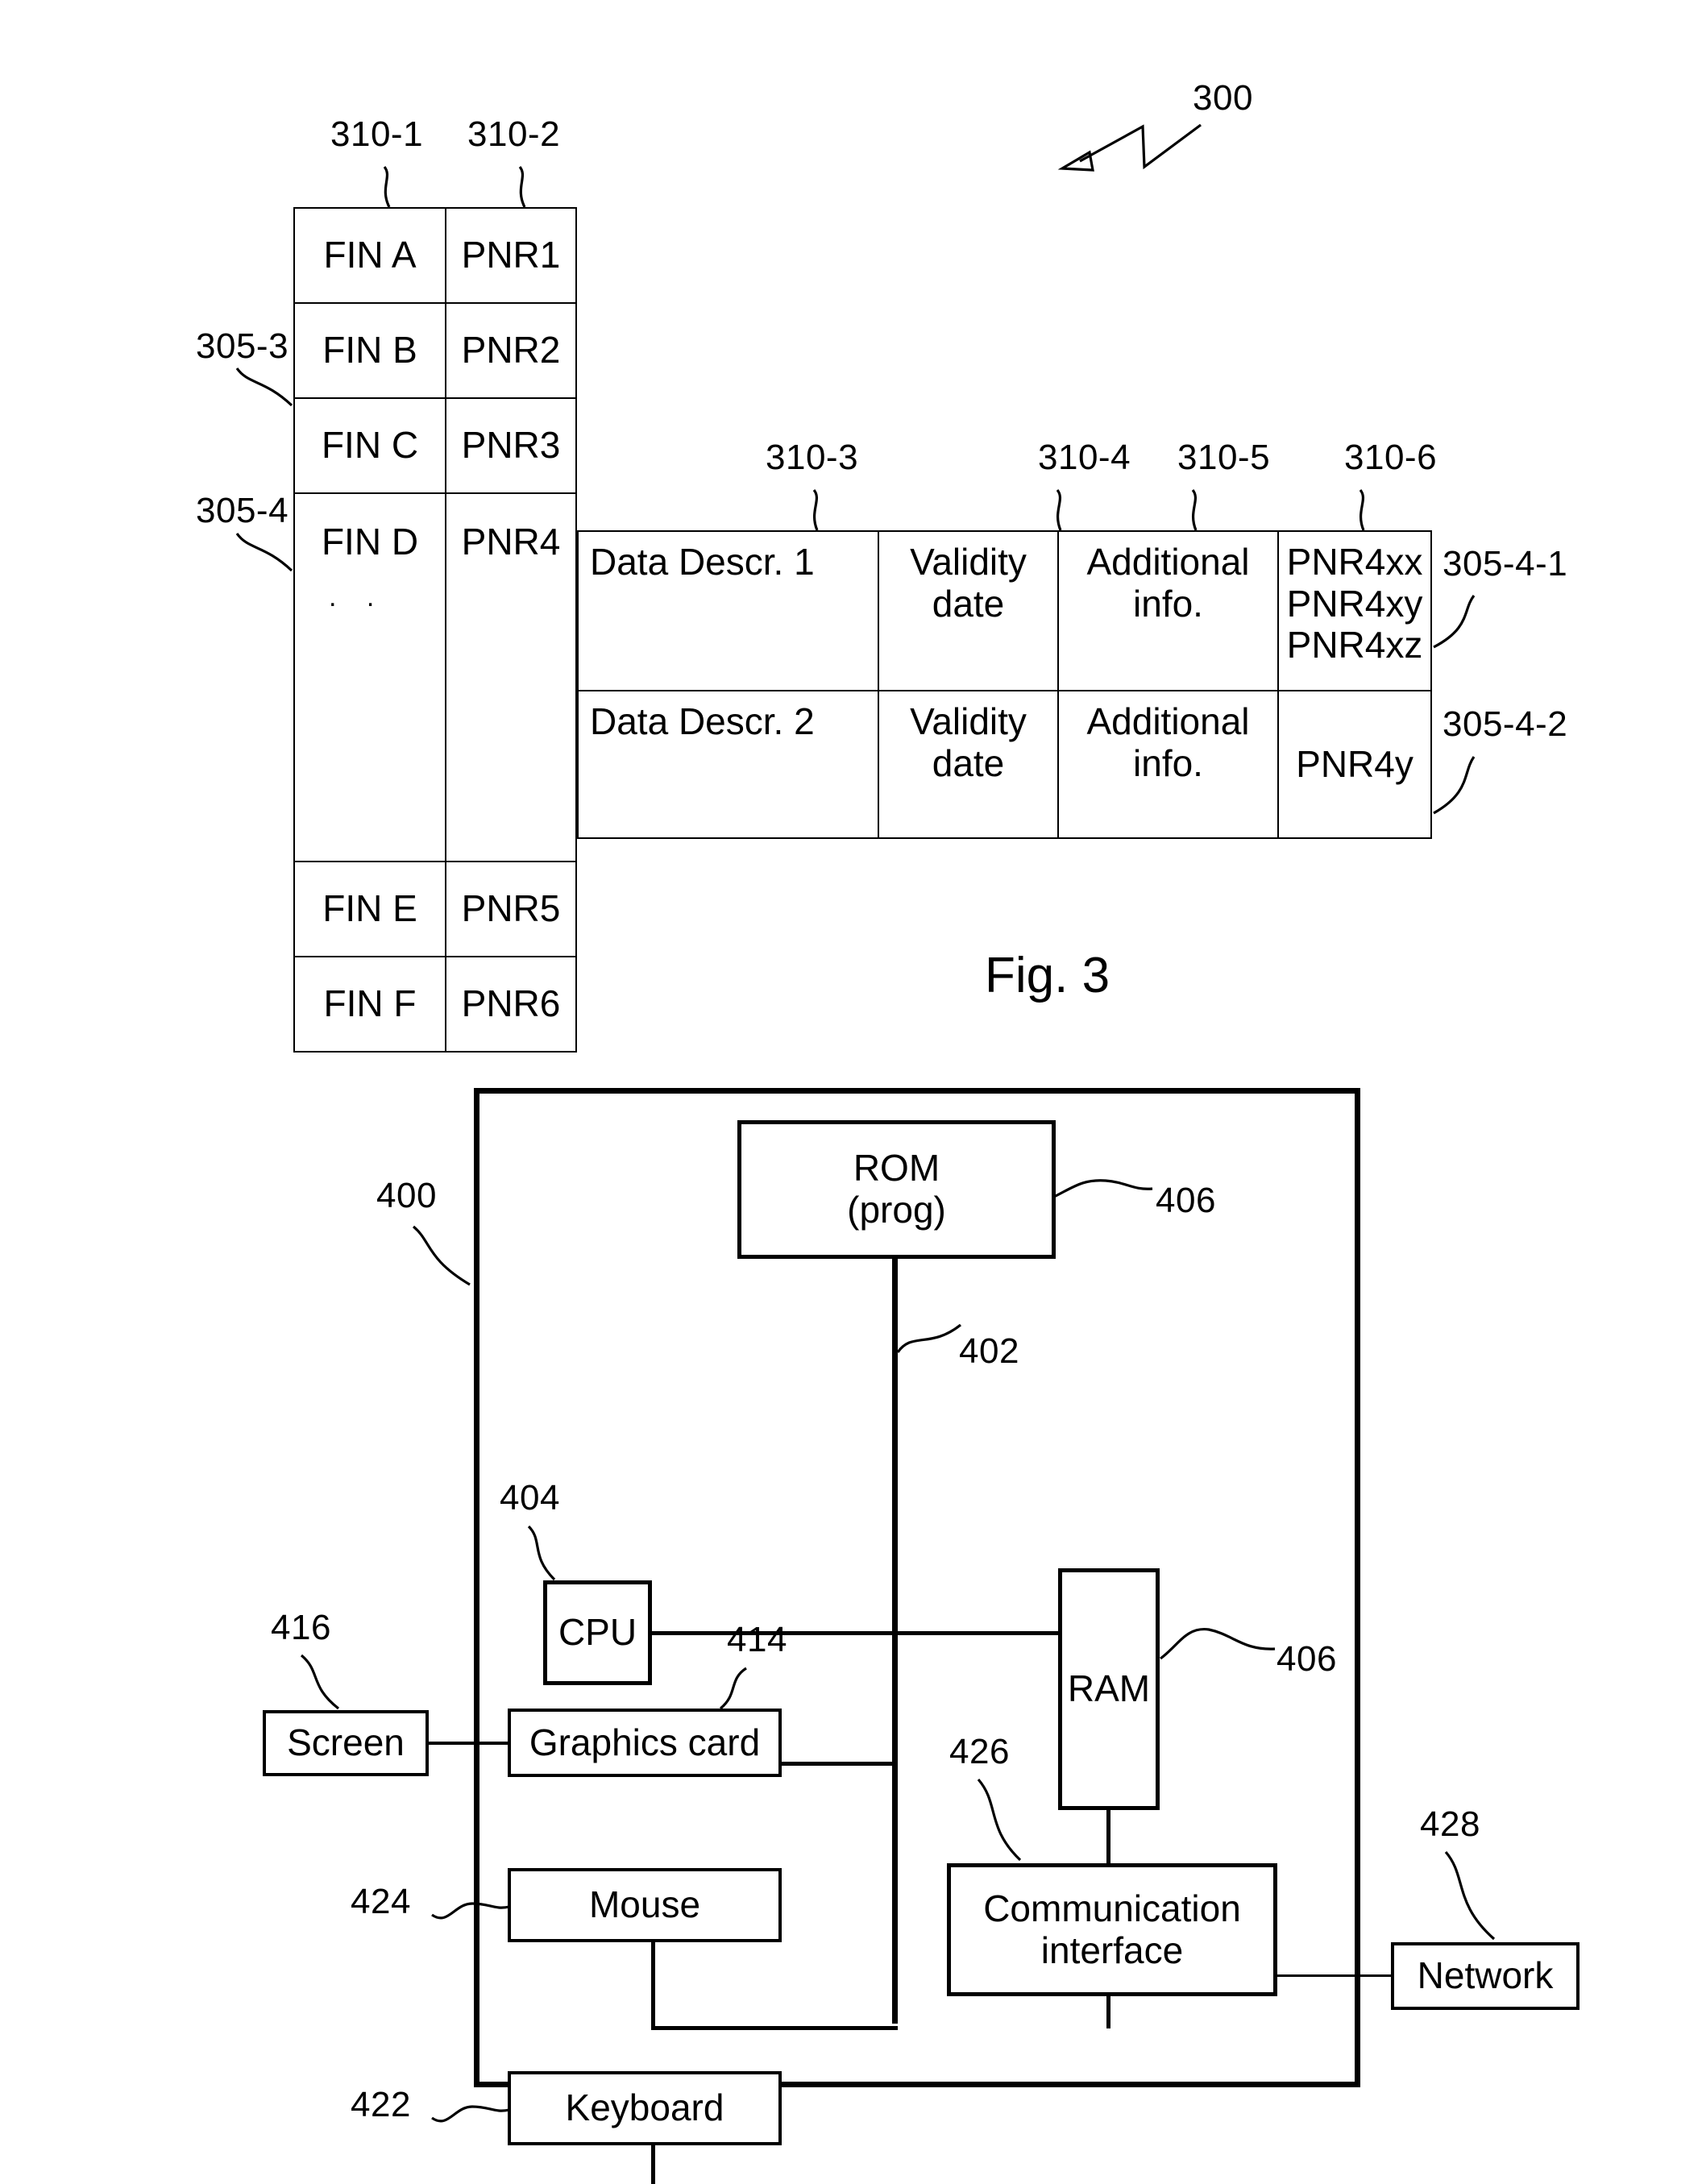  Describe the element at coordinates (1218, 1644) in the screenshot. I see `ram-ref-406-leader` at that location.